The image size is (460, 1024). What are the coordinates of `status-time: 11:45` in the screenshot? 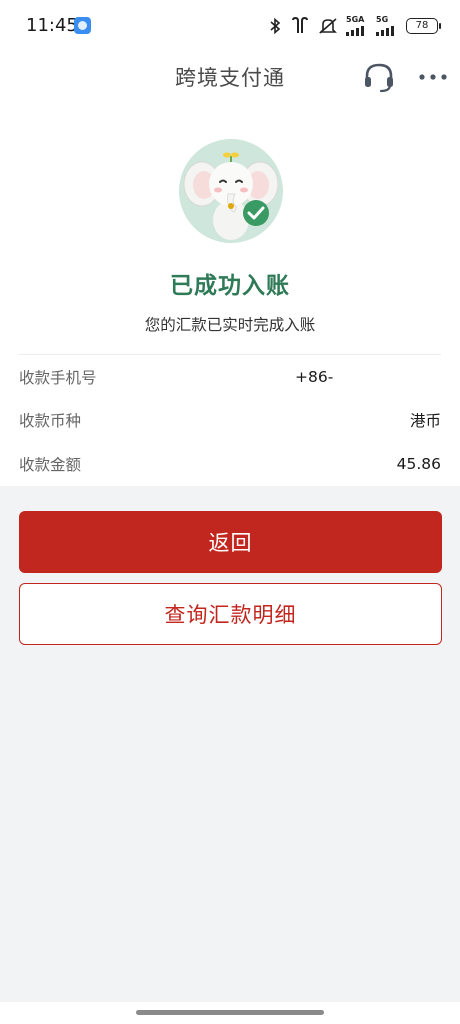 It's located at (52, 25).